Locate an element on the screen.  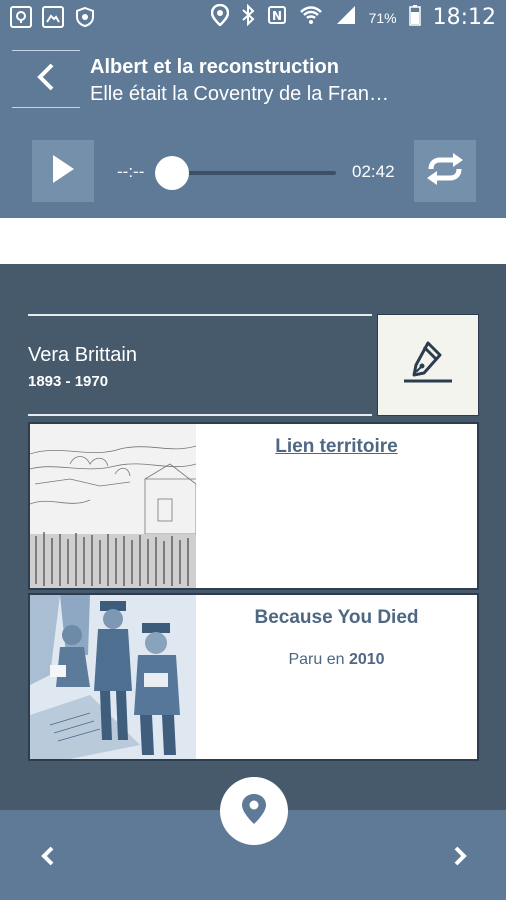
seek-thumb is located at coordinates (172, 173).